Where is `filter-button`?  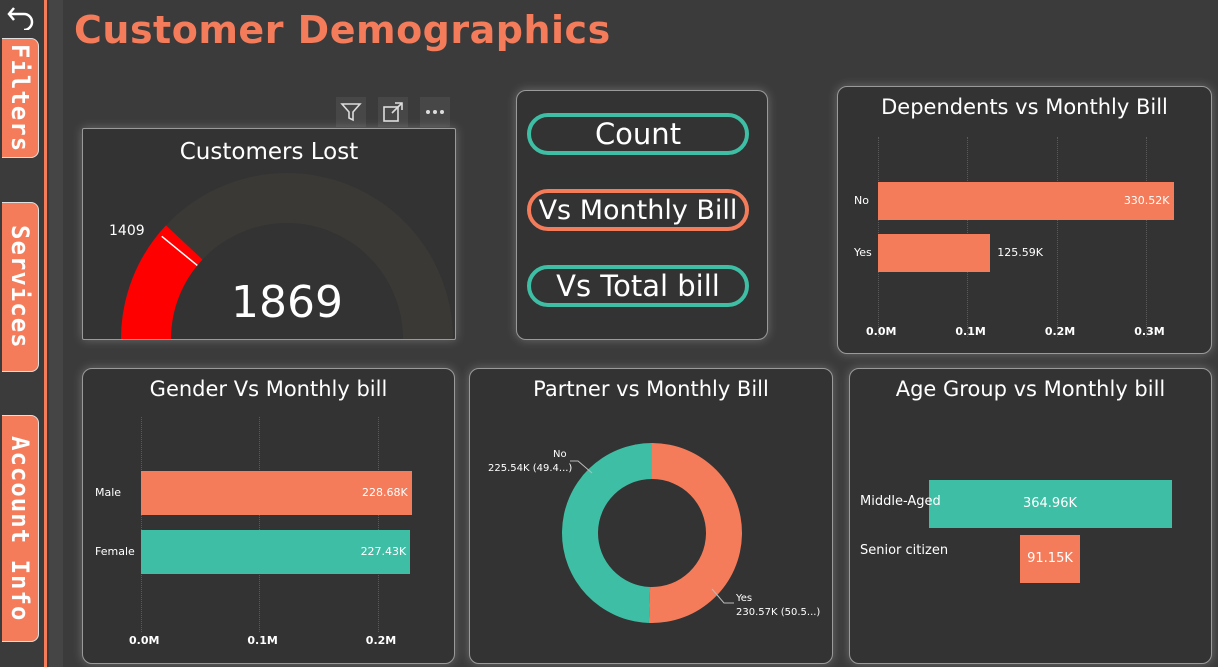
filter-button is located at coordinates (351, 112).